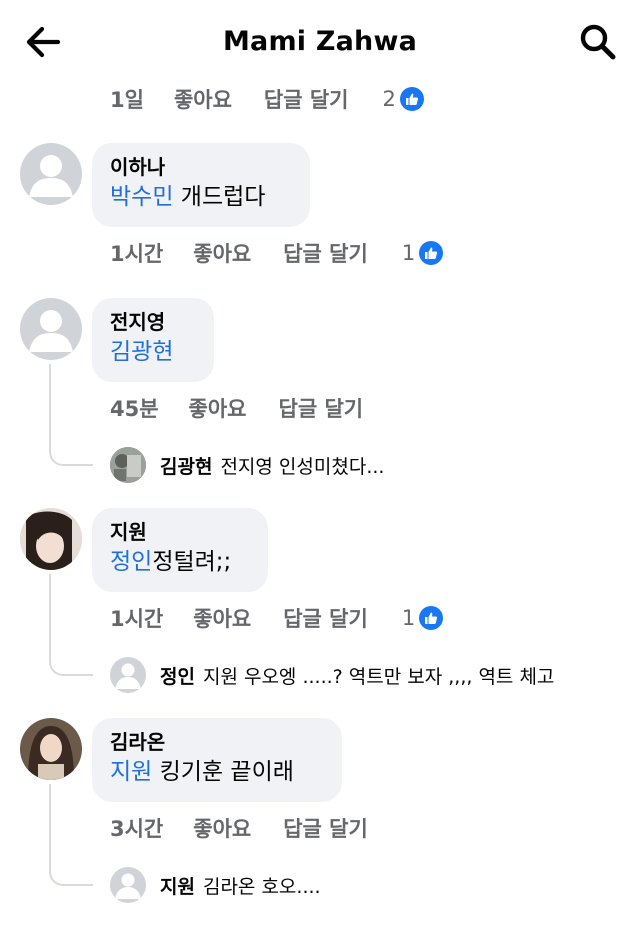  I want to click on comment-text: 김광현, so click(153, 352).